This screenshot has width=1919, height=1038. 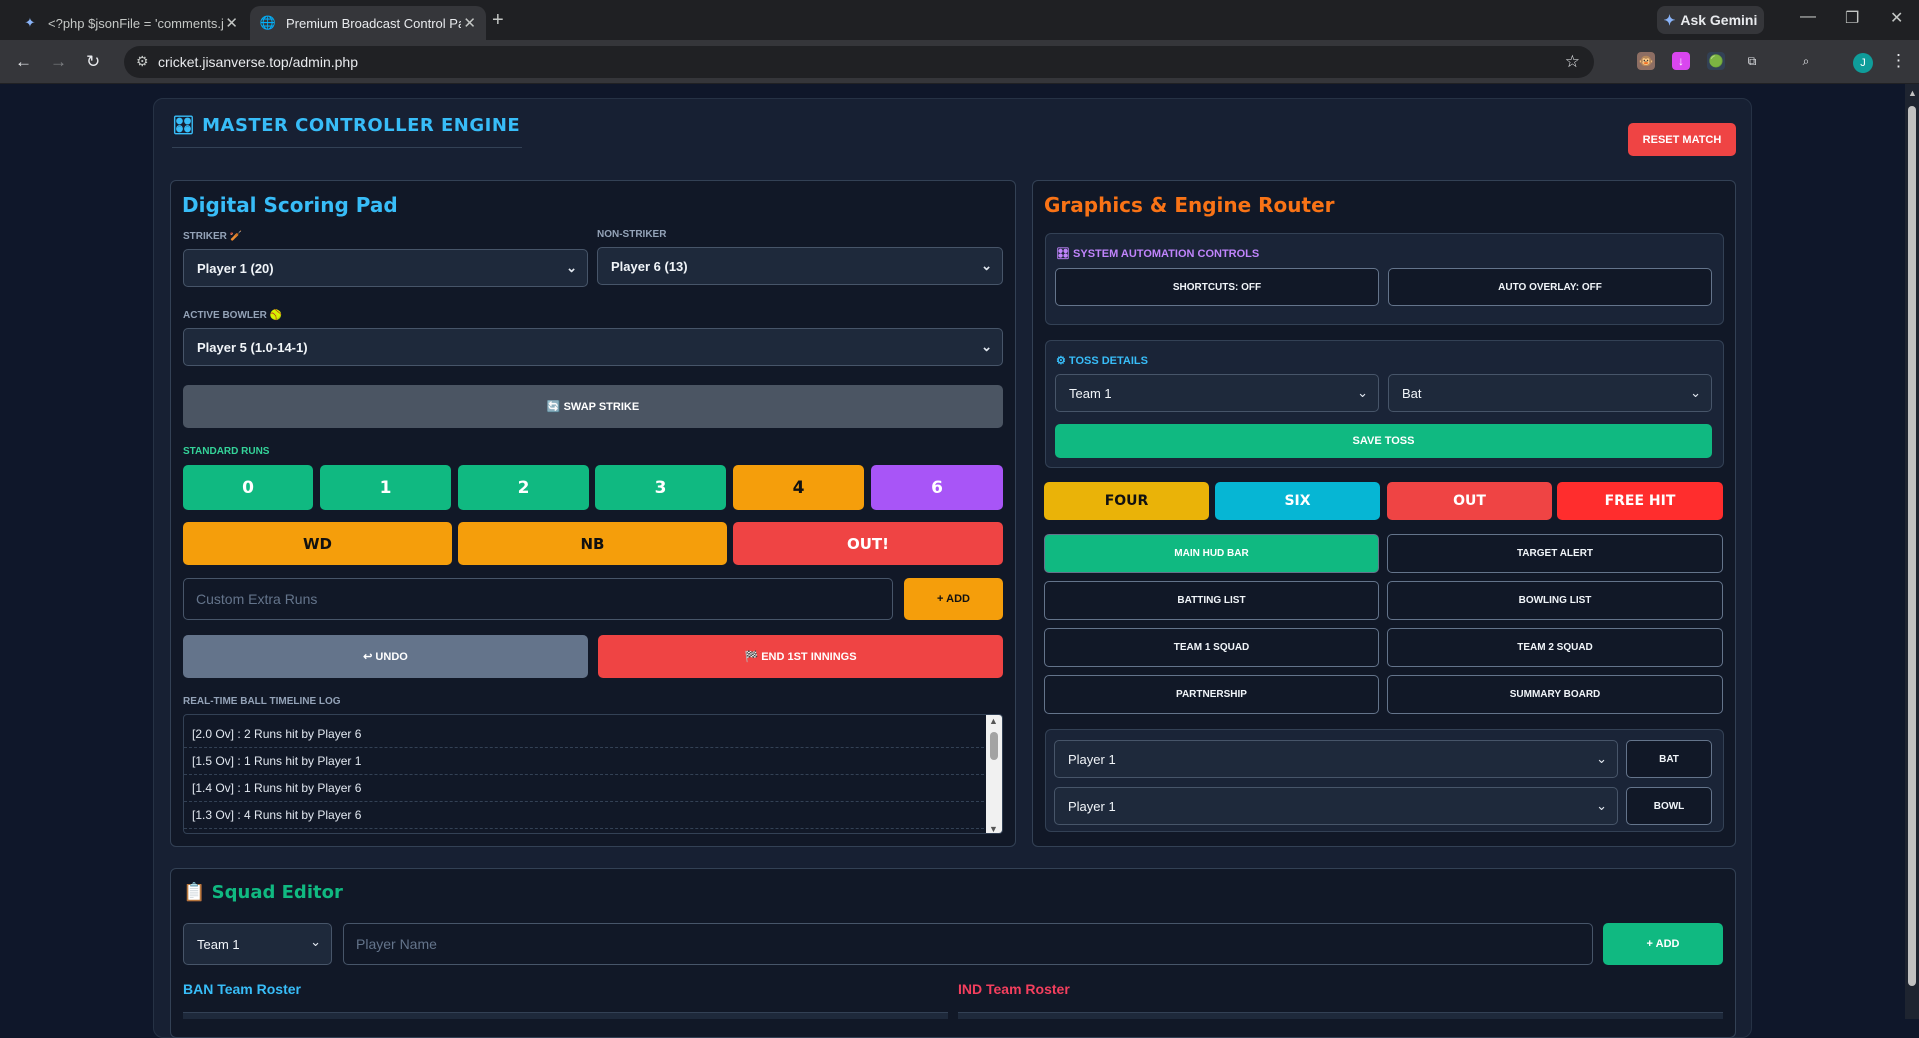 I want to click on forward-icon: →, so click(x=58, y=62).